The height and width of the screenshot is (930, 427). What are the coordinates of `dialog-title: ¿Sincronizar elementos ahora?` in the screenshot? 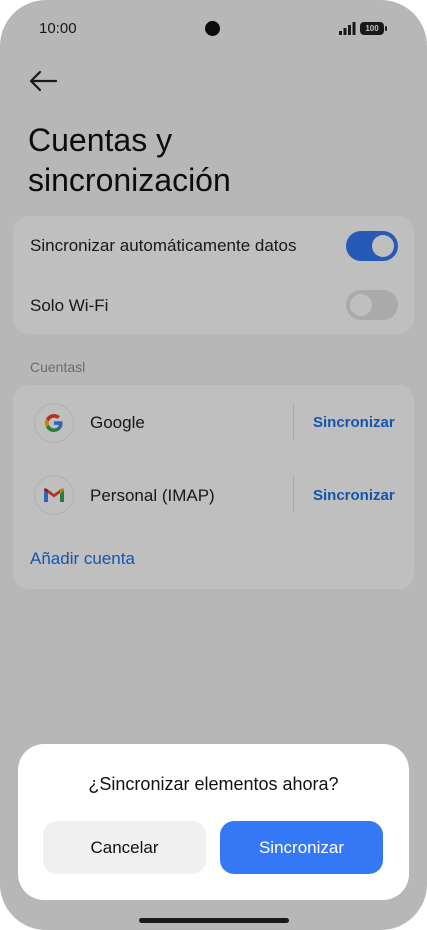 It's located at (213, 784).